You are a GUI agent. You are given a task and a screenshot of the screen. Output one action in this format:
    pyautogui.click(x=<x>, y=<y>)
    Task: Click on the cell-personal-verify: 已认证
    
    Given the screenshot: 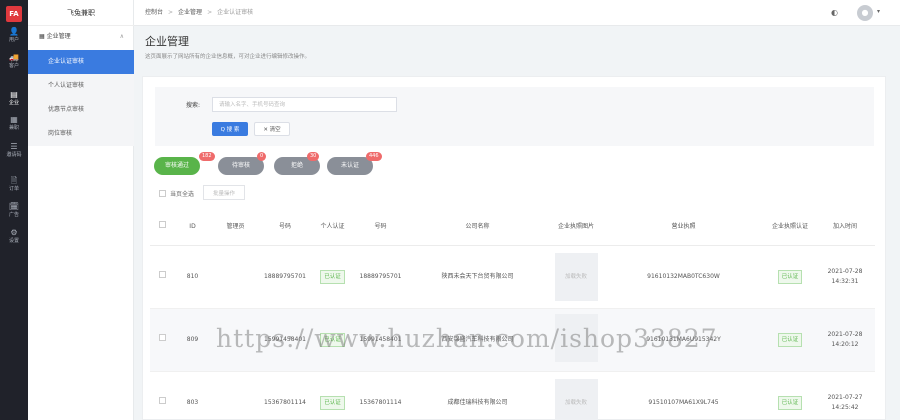 What is the action you would take?
    pyautogui.click(x=332, y=395)
    